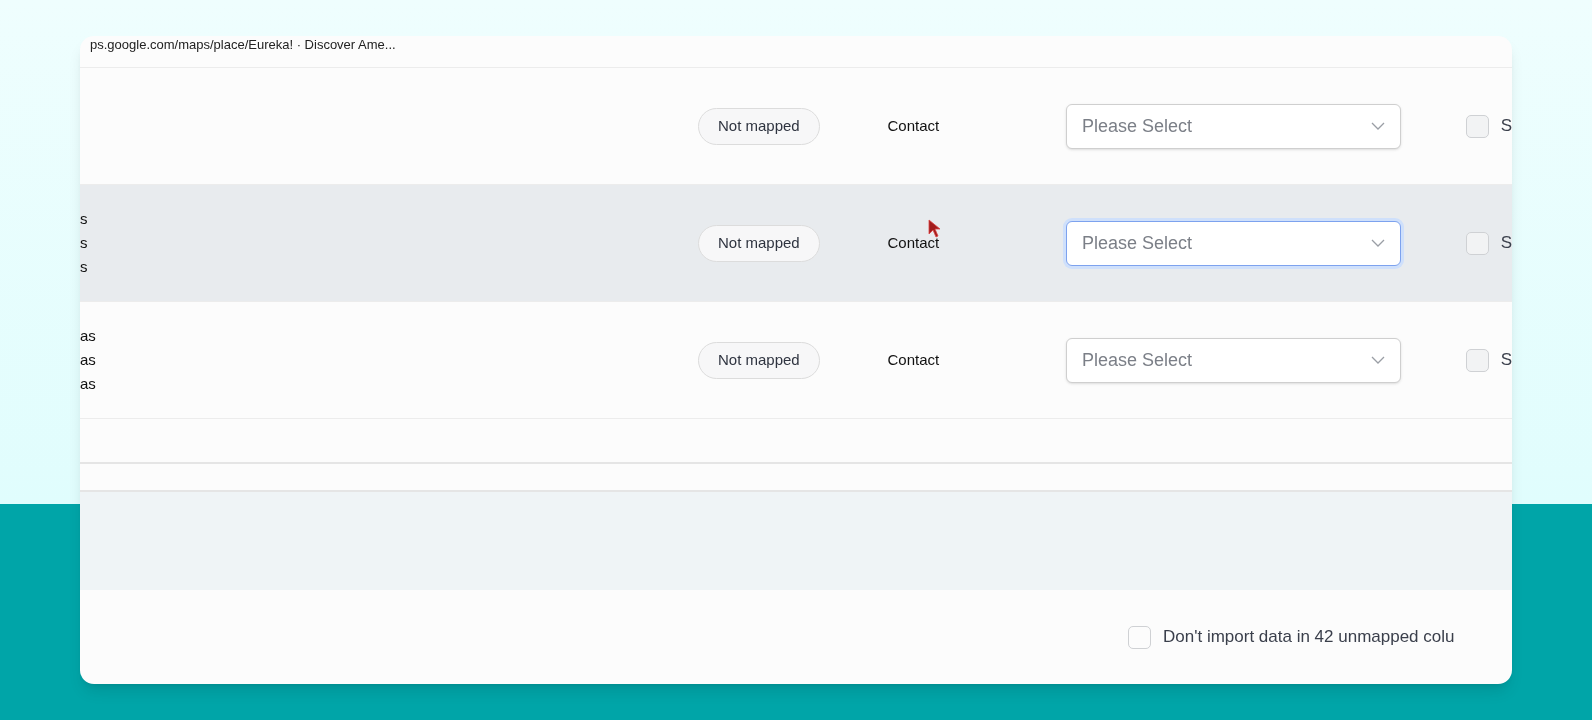 The image size is (1592, 720). What do you see at coordinates (935, 229) in the screenshot?
I see `cursor-icon` at bounding box center [935, 229].